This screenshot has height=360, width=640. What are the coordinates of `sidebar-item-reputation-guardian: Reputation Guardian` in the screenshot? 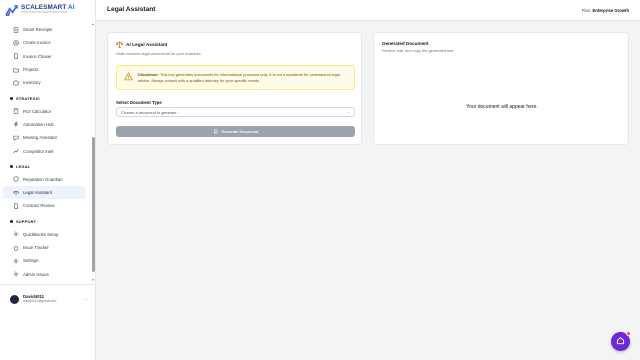 It's located at (44, 179).